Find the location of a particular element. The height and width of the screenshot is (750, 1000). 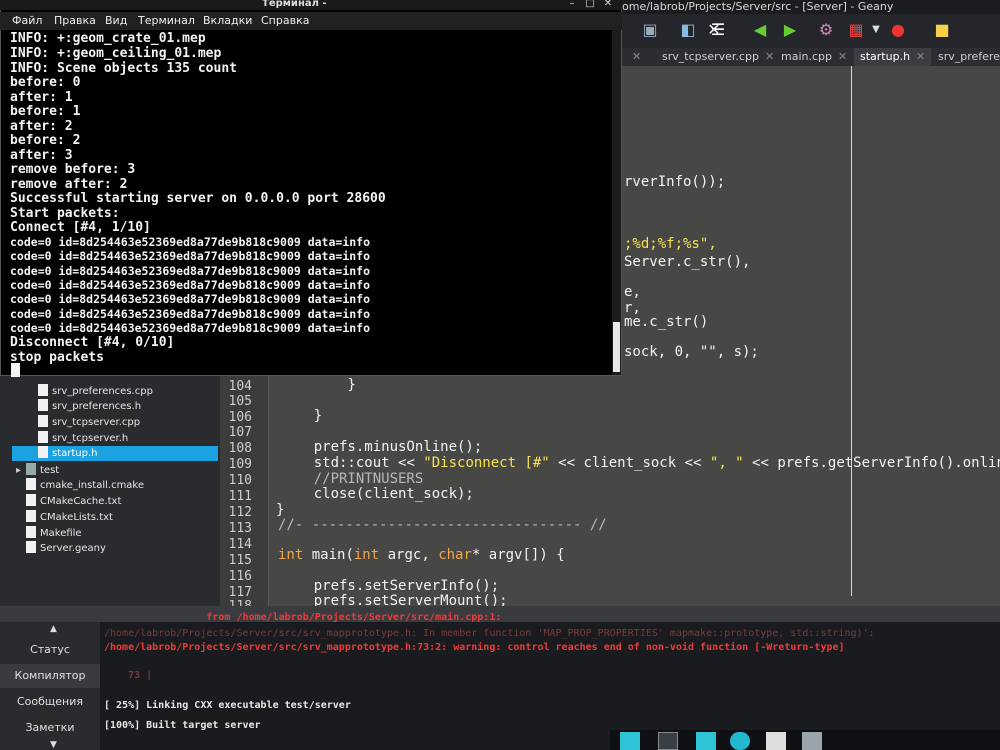

terminal-cursor is located at coordinates (15, 370).